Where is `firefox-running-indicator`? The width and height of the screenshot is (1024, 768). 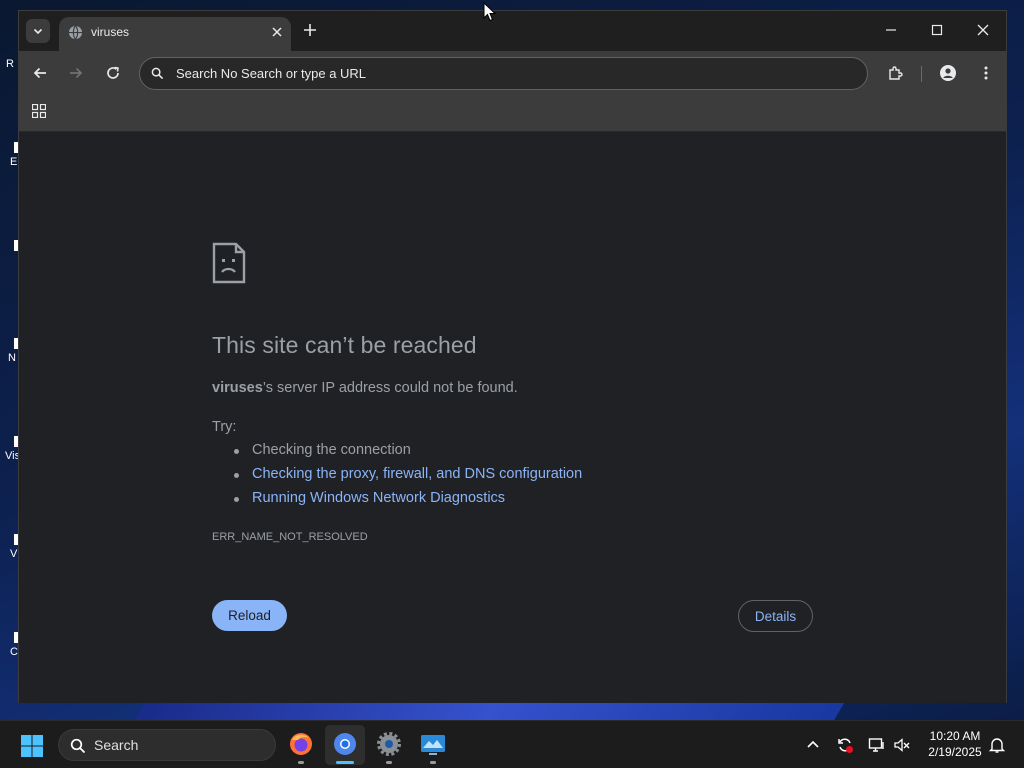
firefox-running-indicator is located at coordinates (301, 762).